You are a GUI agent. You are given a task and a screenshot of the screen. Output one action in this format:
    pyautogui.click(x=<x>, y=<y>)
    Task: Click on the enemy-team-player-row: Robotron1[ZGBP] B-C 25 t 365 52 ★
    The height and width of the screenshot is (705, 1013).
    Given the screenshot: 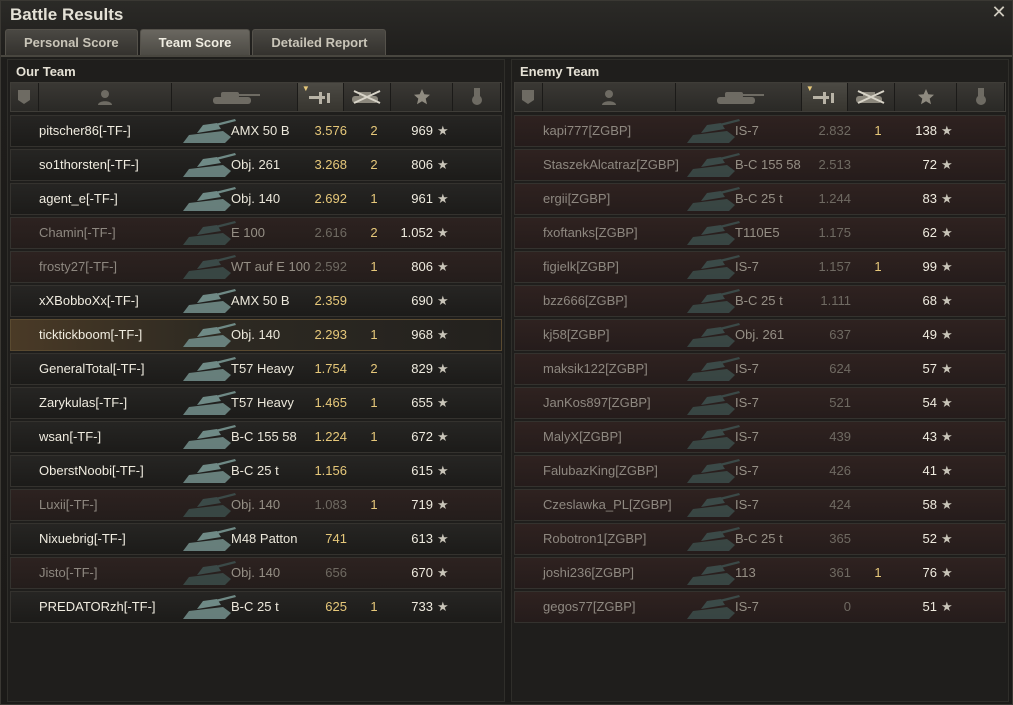 What is the action you would take?
    pyautogui.click(x=760, y=539)
    